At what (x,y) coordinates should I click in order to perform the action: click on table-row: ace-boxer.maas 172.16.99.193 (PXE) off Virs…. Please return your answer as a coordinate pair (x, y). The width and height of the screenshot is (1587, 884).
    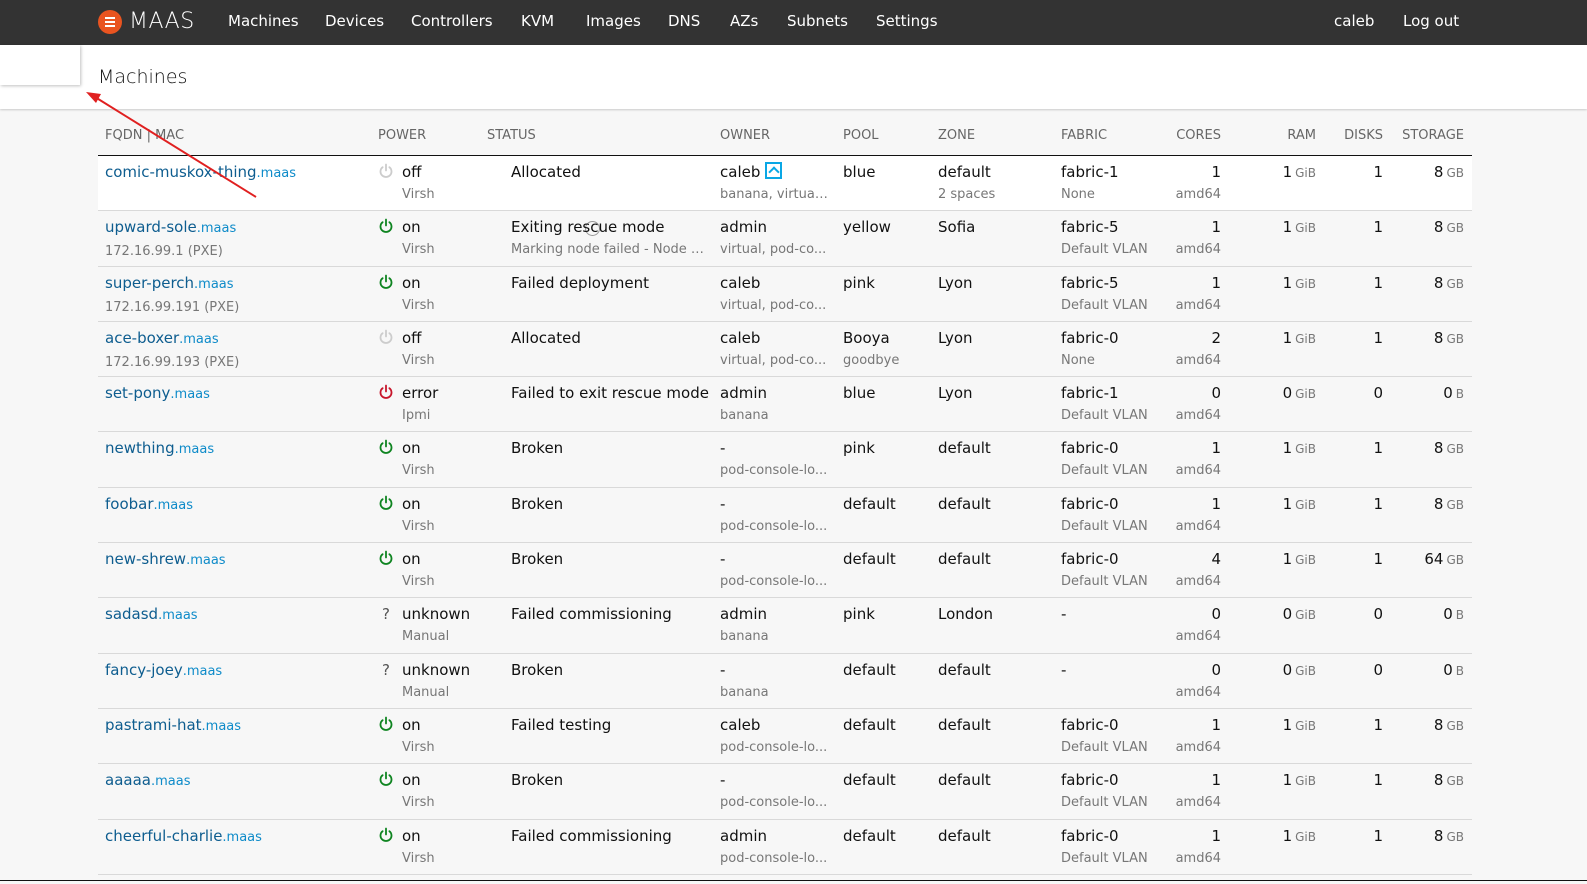
    Looking at the image, I should click on (785, 350).